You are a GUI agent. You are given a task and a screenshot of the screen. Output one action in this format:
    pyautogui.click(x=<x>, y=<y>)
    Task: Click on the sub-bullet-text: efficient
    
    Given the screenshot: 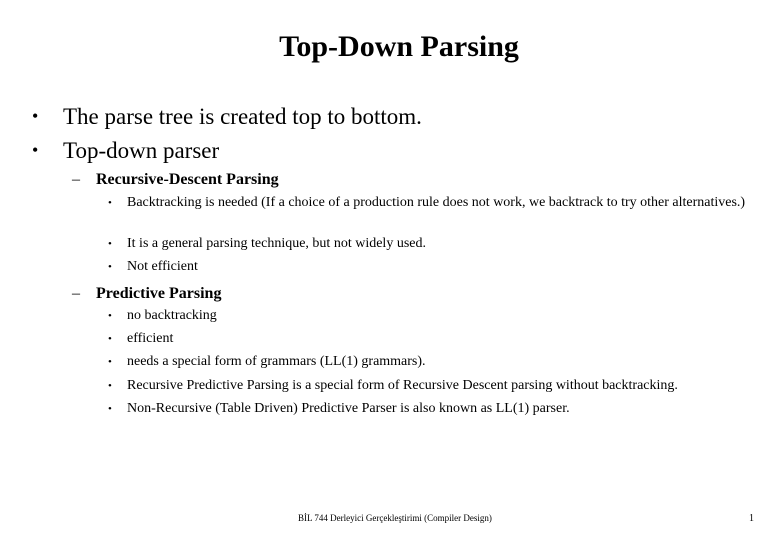 What is the action you would take?
    pyautogui.click(x=150, y=338)
    